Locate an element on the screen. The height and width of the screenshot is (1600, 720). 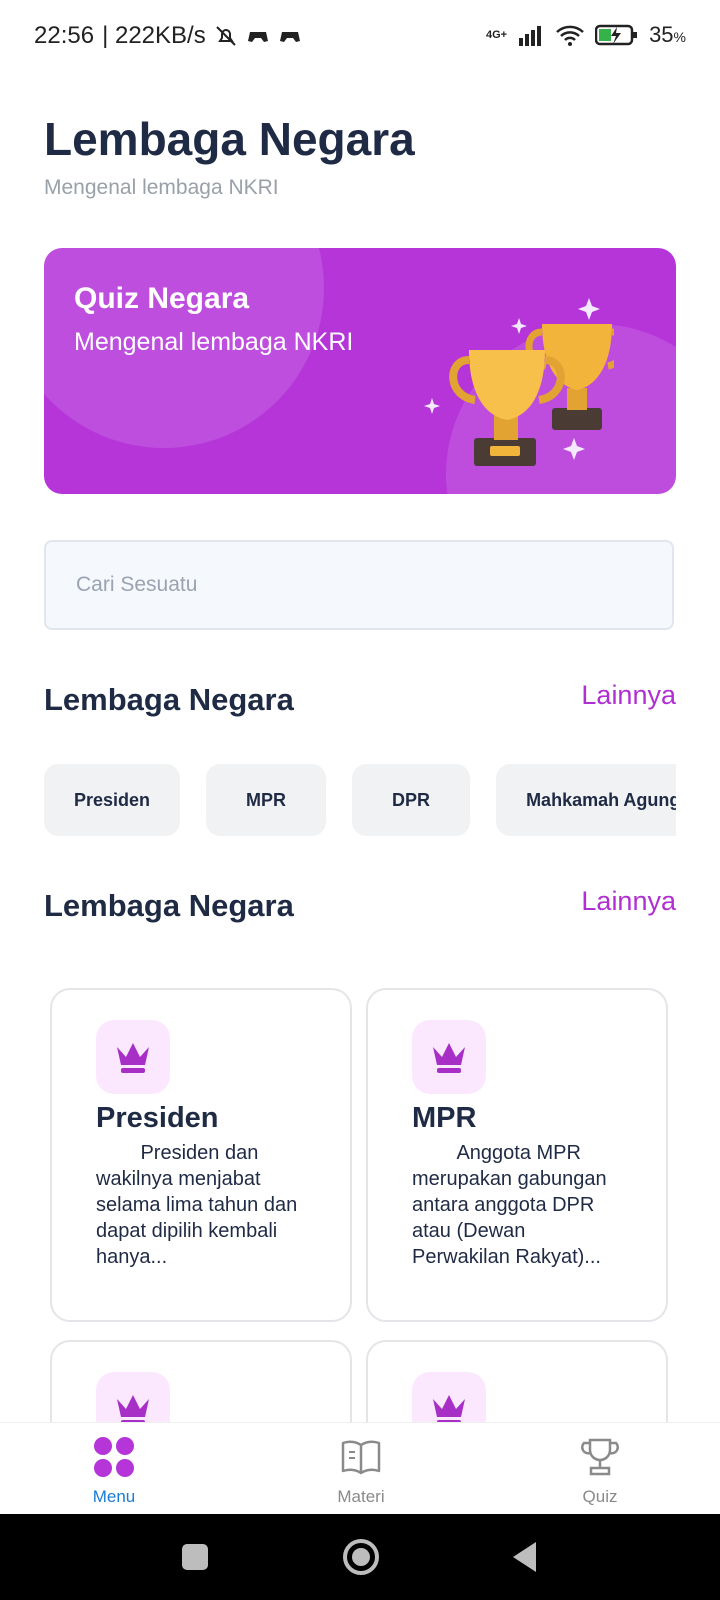
nav-label: Quiz is located at coordinates (600, 1496).